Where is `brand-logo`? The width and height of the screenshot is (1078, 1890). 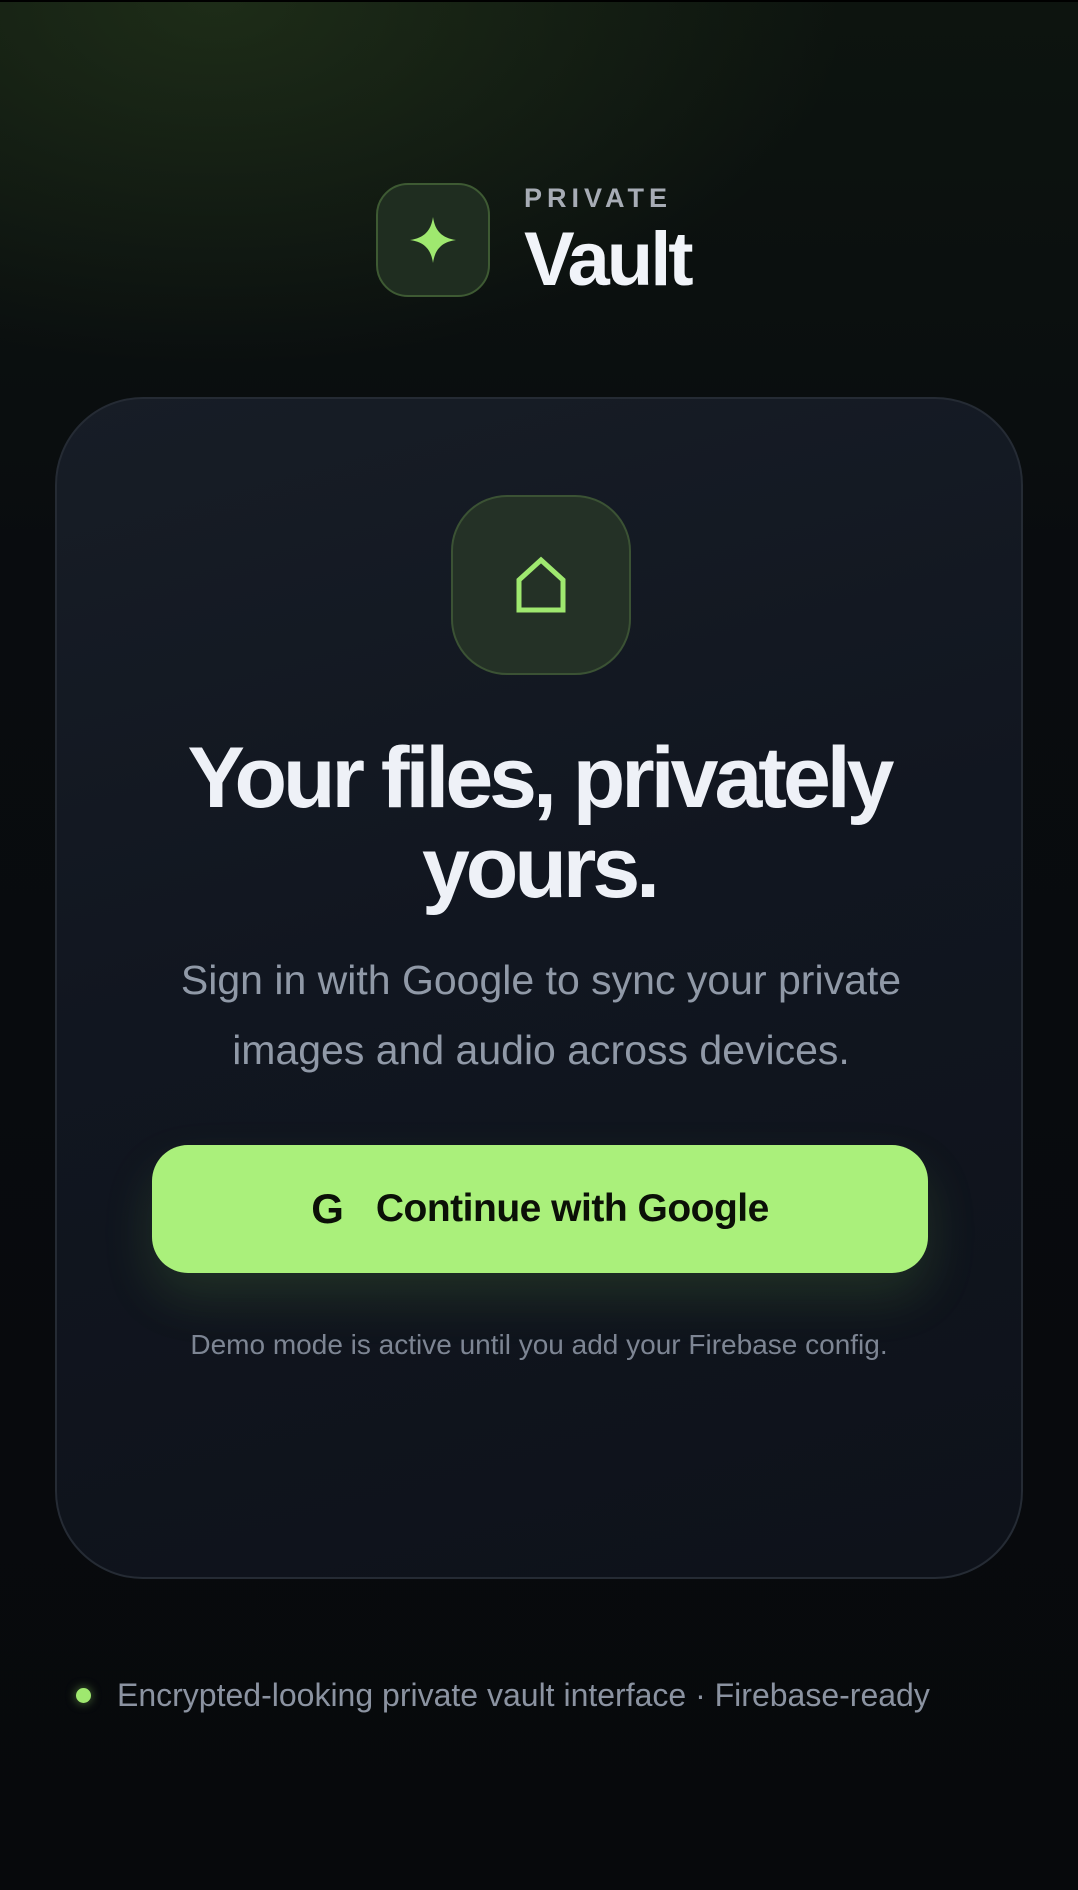 brand-logo is located at coordinates (433, 239).